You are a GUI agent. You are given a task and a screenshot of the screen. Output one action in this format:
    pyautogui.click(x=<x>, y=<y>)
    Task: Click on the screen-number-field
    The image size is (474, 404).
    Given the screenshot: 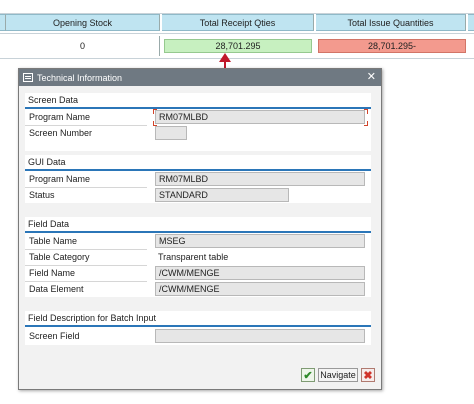 What is the action you would take?
    pyautogui.click(x=171, y=133)
    